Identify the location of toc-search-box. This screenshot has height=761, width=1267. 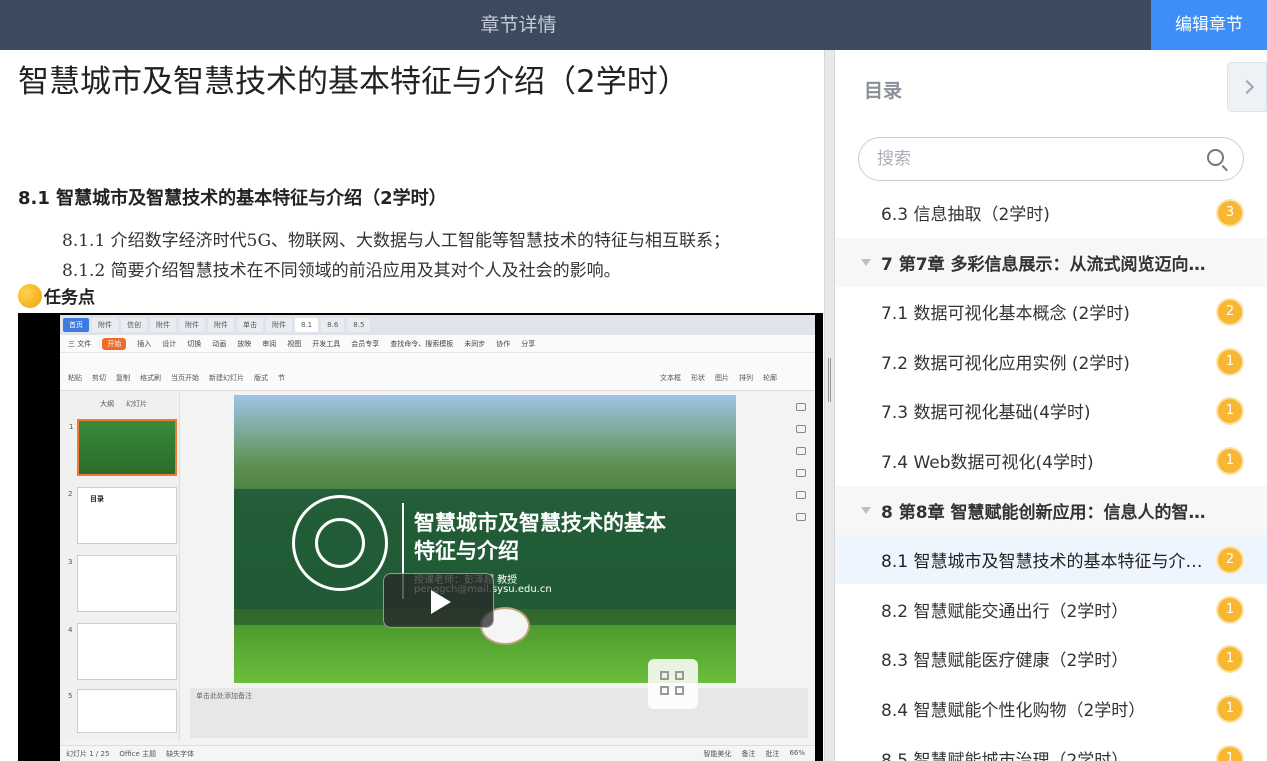
(1051, 159).